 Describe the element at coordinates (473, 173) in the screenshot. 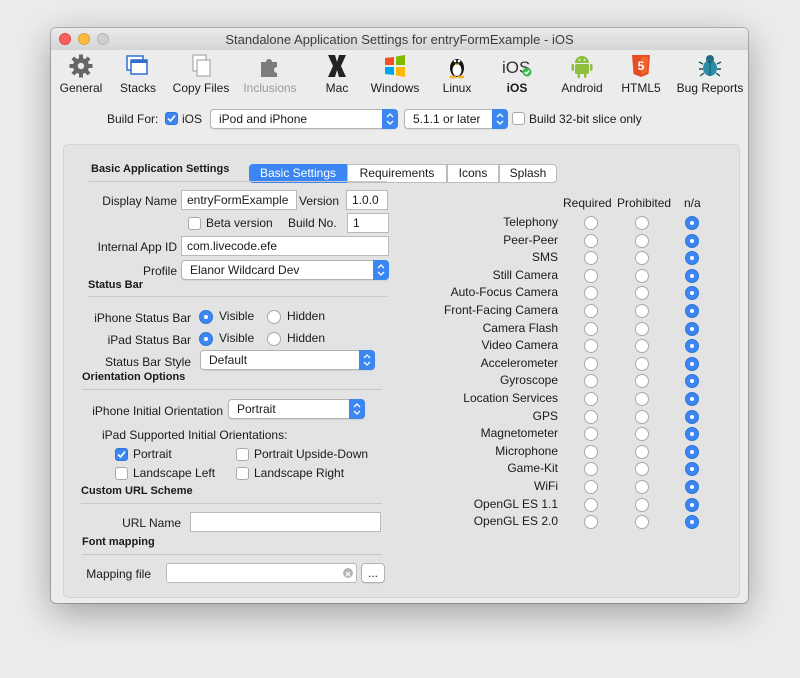

I see `tab-icons: Icons` at that location.